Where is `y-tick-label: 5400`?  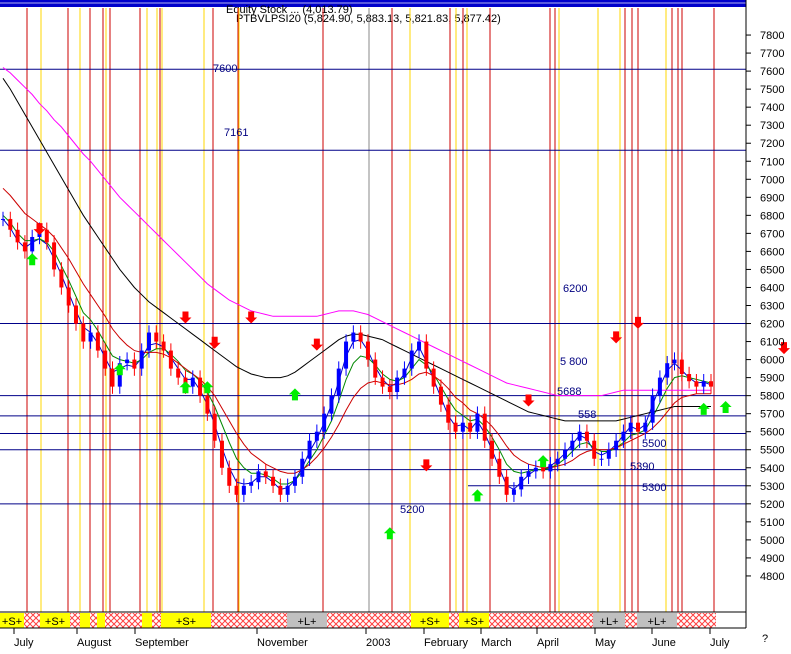
y-tick-label: 5400 is located at coordinates (772, 469).